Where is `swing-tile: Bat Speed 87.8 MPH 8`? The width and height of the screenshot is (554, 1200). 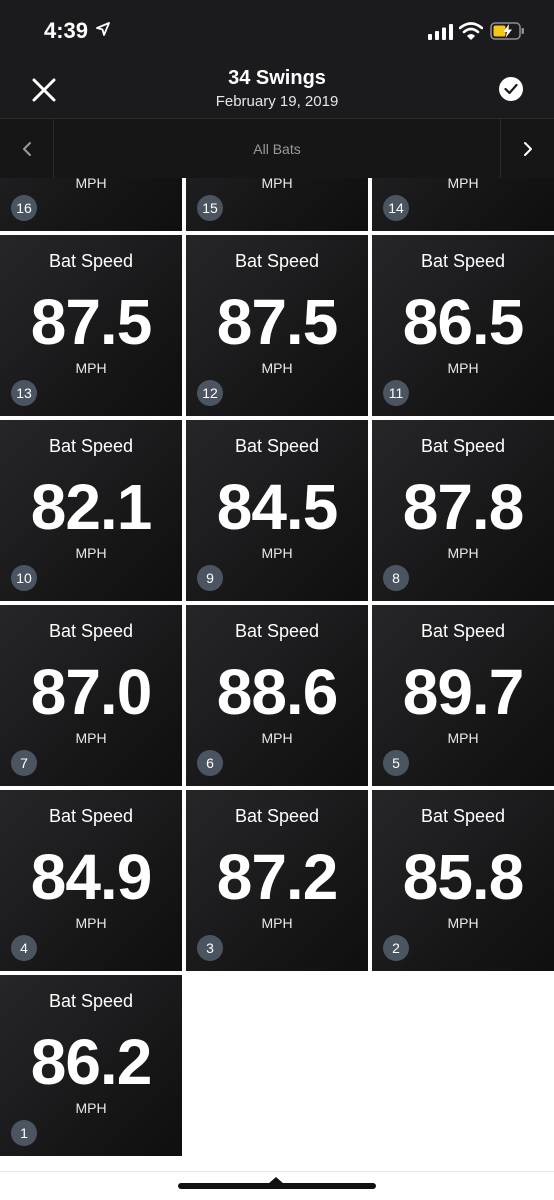
swing-tile: Bat Speed 87.8 MPH 8 is located at coordinates (463, 510).